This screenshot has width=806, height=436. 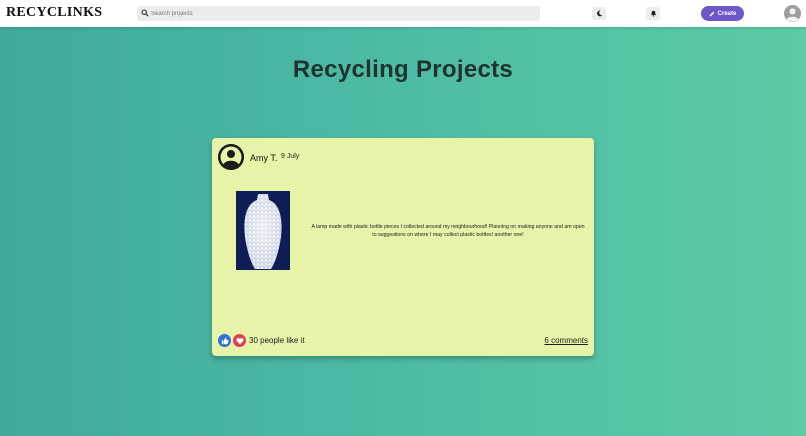 I want to click on create-button-label: Create, so click(x=727, y=13).